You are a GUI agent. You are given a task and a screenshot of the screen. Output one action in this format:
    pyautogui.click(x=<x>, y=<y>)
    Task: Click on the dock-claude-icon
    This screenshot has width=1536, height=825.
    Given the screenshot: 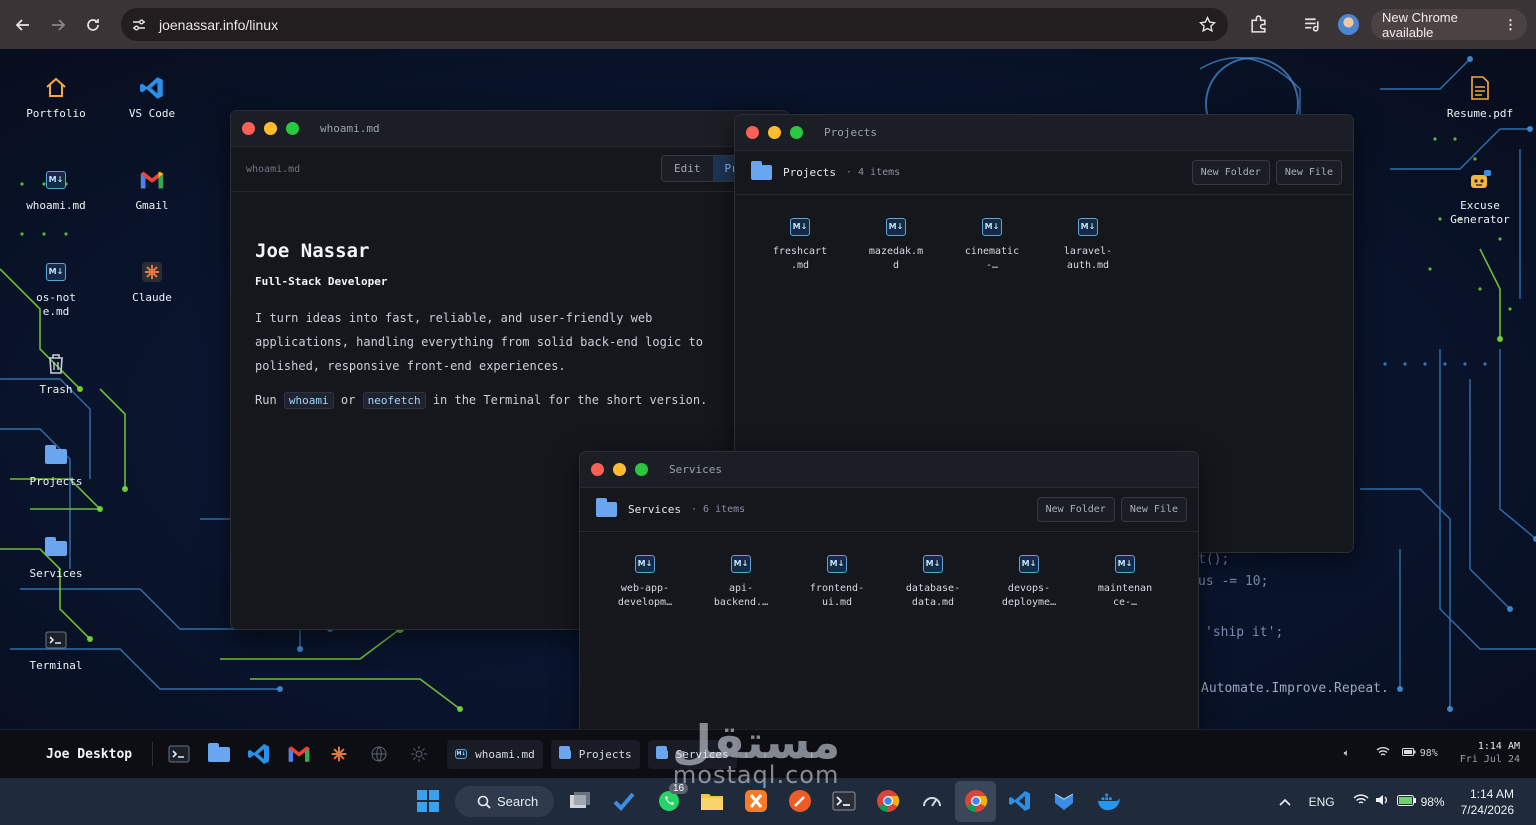 What is the action you would take?
    pyautogui.click(x=339, y=754)
    